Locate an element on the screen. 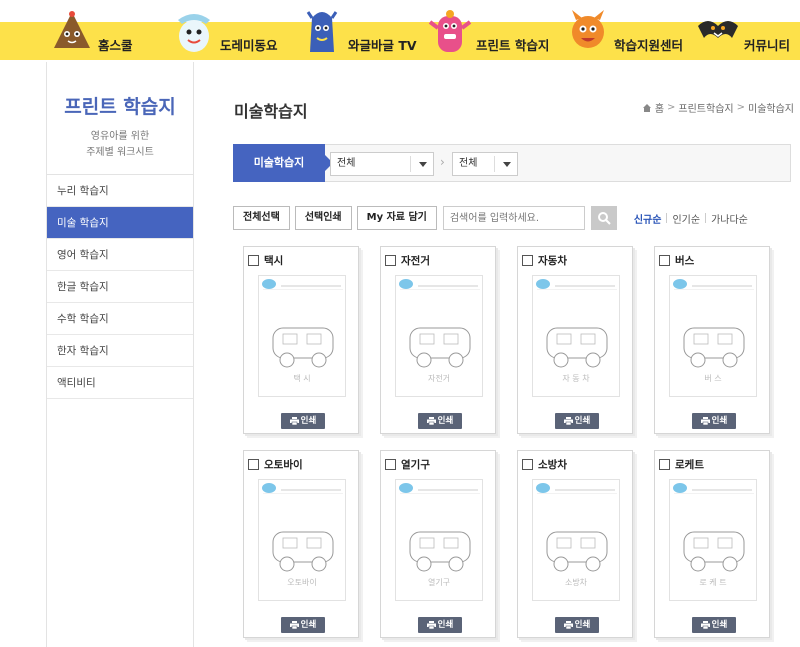 This screenshot has height=647, width=800. select-all-button: 전체선택 is located at coordinates (261, 218).